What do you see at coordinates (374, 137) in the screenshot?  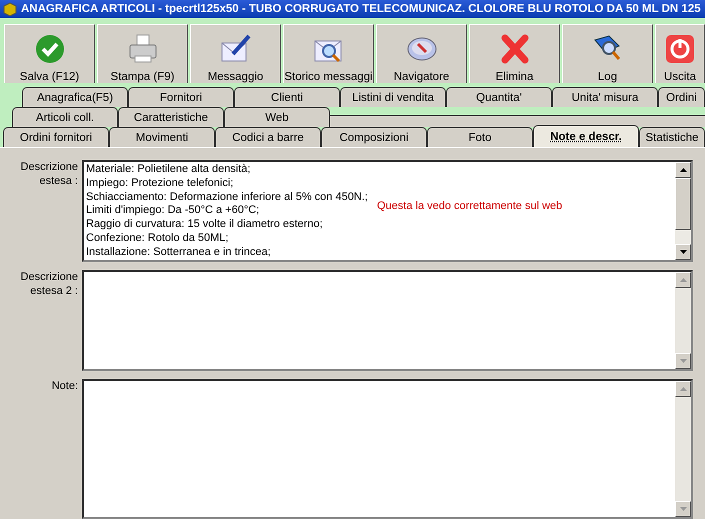 I see `tab: Composizioni` at bounding box center [374, 137].